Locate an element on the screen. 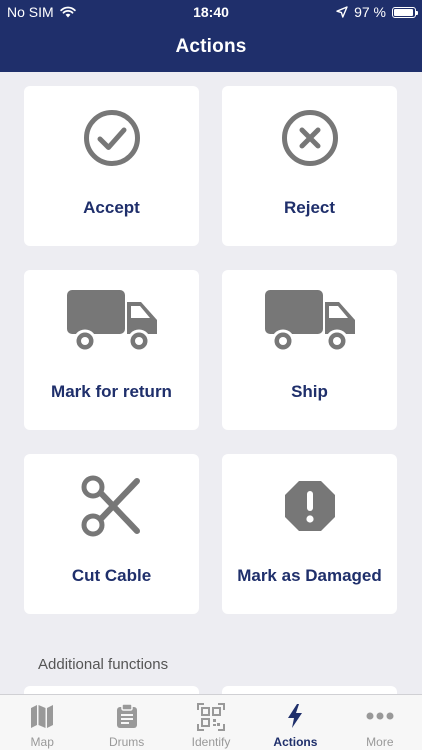  page-title: Actions is located at coordinates (211, 46).